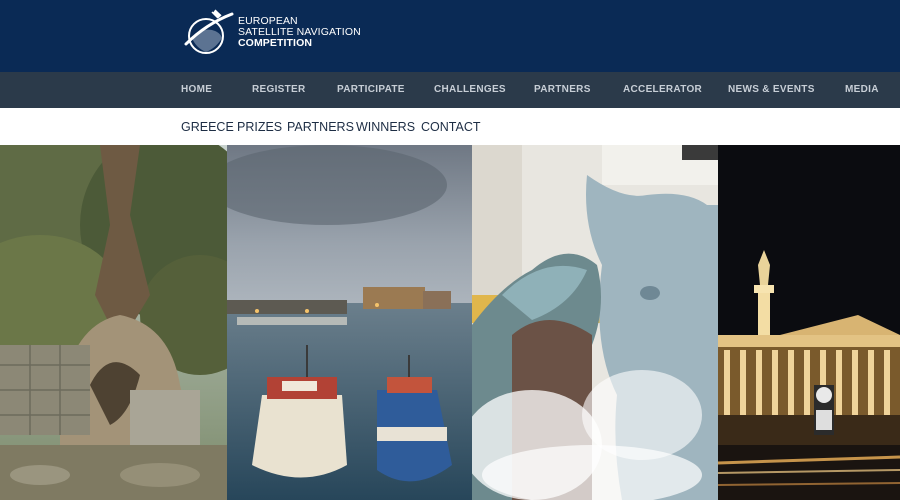 The width and height of the screenshot is (900, 500). I want to click on sub-navigation: GREECE PRIZES PARTNERS WINNERS CONTACT, so click(450, 127).